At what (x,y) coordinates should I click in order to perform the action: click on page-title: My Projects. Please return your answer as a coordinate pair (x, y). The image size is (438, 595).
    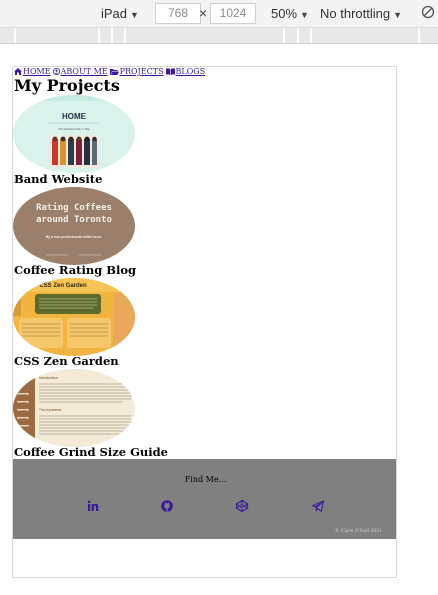
    Looking at the image, I should click on (67, 85).